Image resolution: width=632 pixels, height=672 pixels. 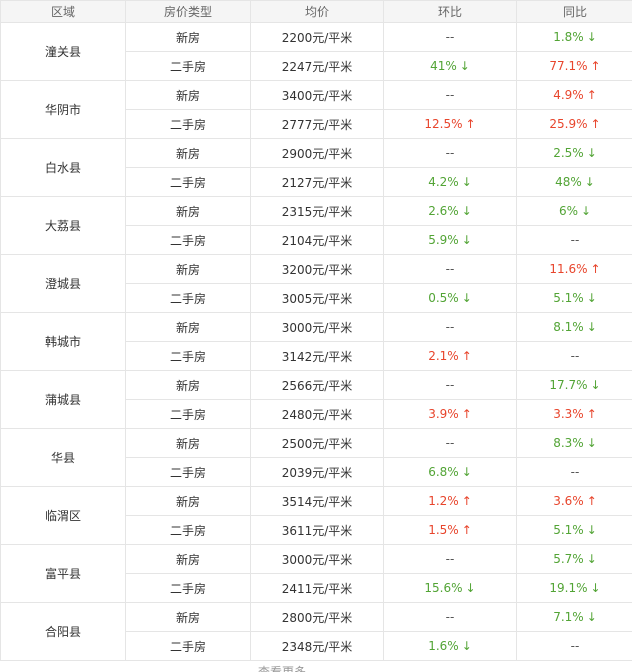 I want to click on yoy-value: 6%, so click(x=568, y=211).